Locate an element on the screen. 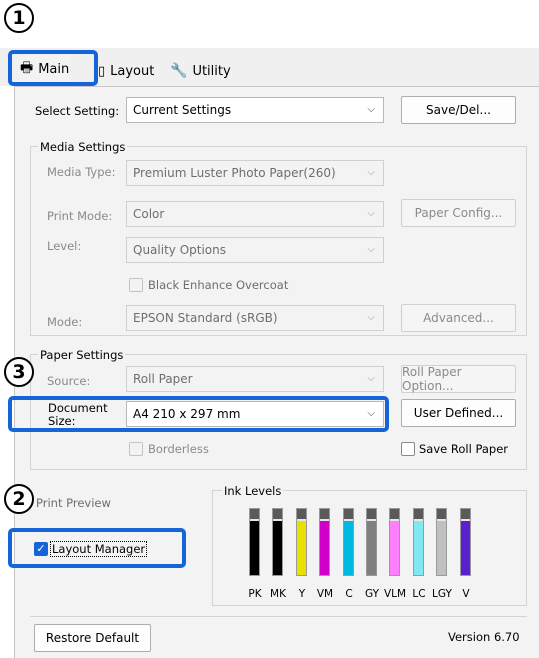 This screenshot has width=539, height=658. ink-label-gy: GY is located at coordinates (372, 594).